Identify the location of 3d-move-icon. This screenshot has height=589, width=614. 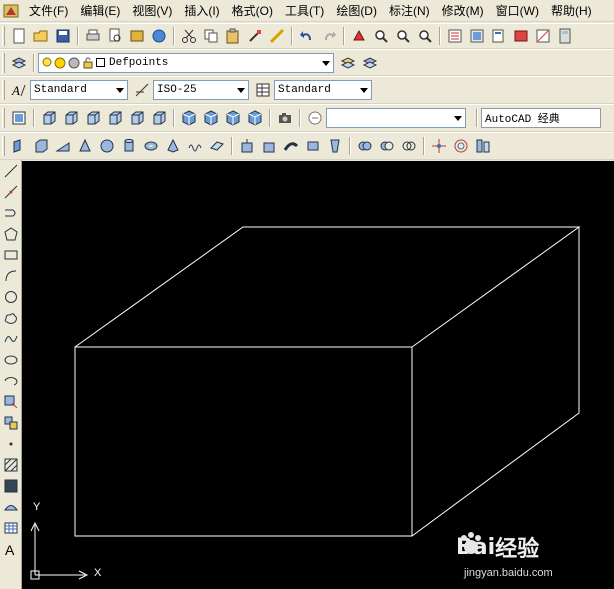
(439, 146).